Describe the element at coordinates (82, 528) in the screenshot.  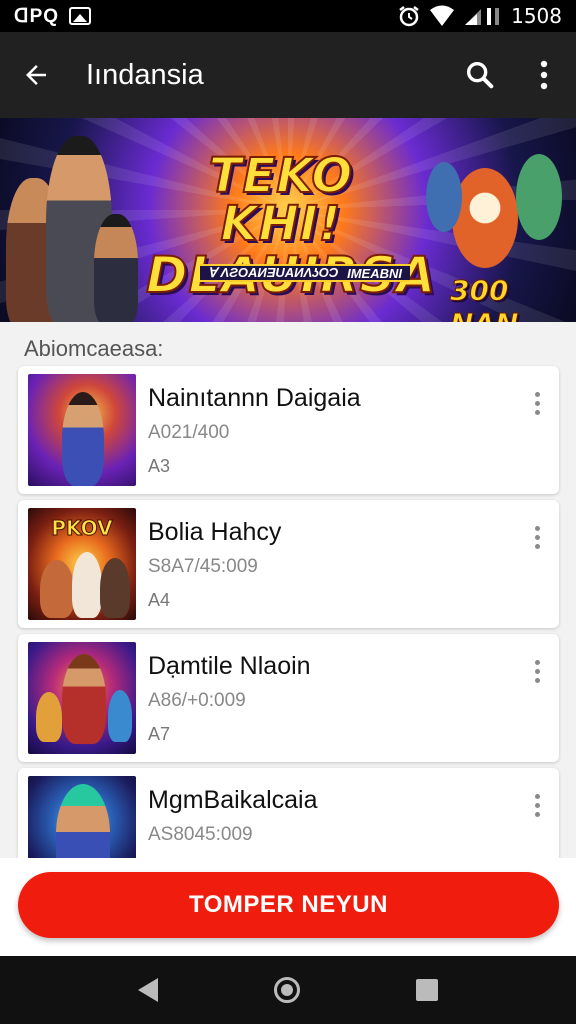
I see `thumbnail-caption: PKOV` at that location.